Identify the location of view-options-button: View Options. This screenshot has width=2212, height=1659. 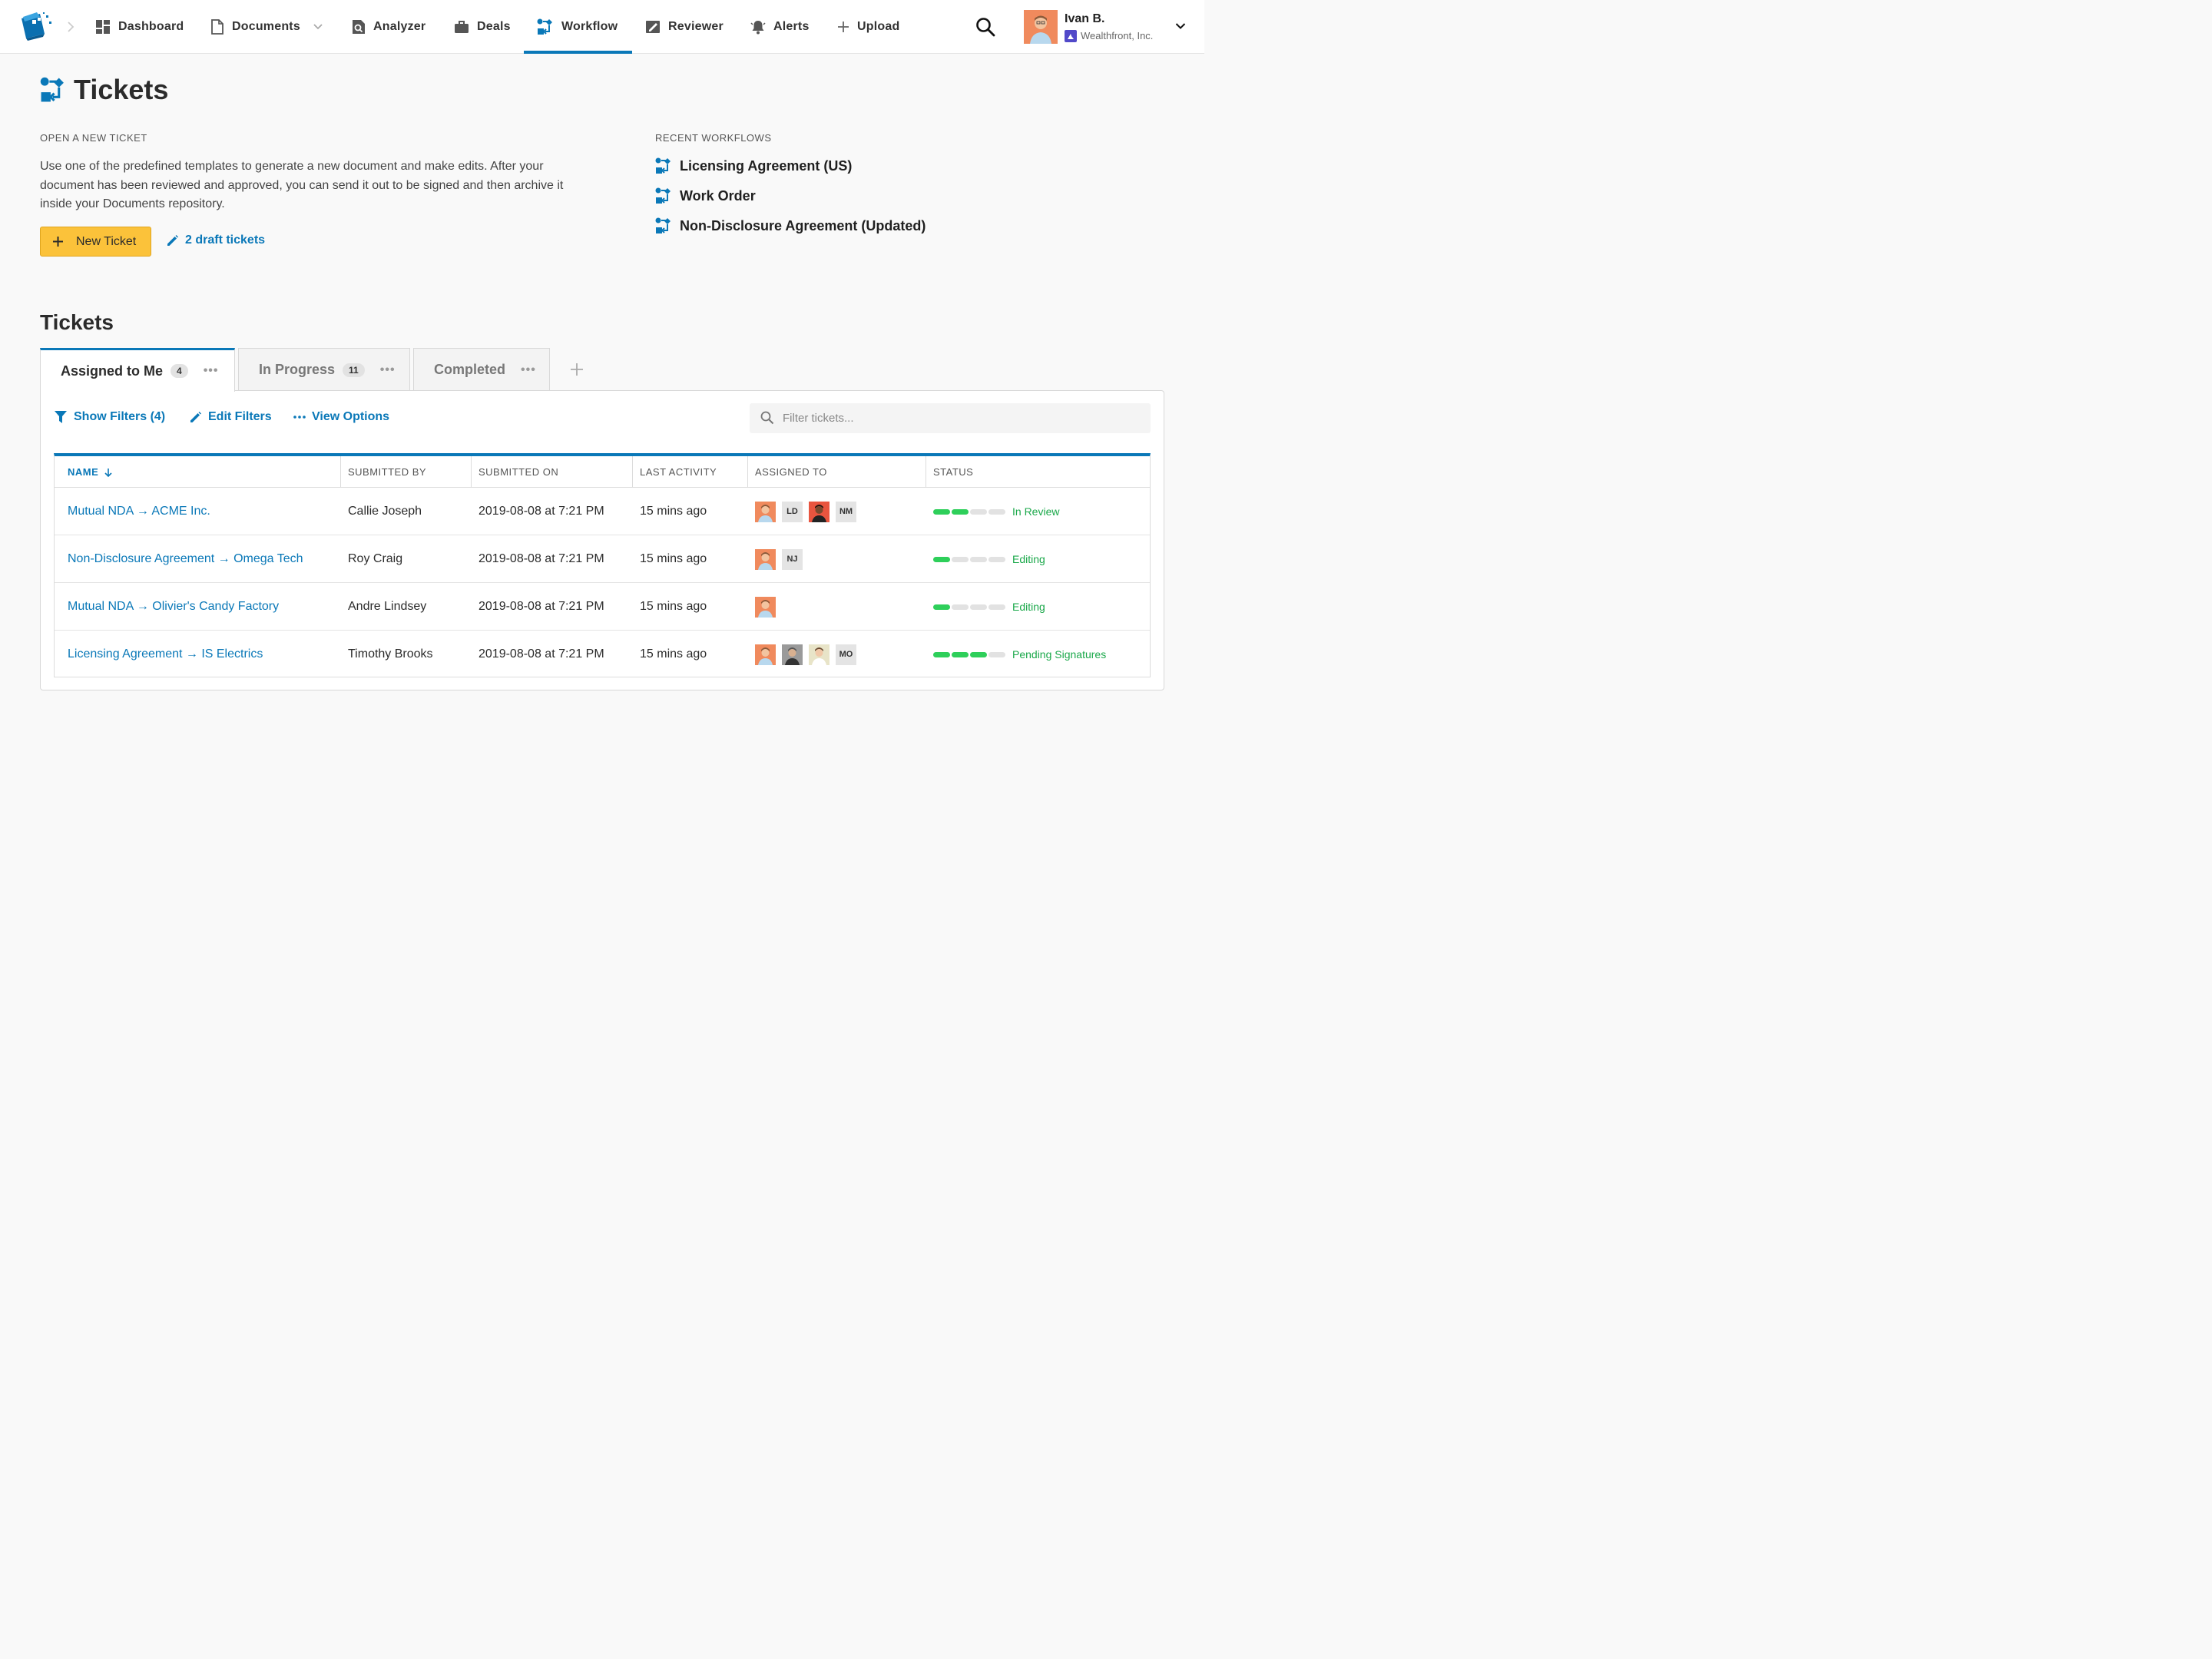
(341, 417).